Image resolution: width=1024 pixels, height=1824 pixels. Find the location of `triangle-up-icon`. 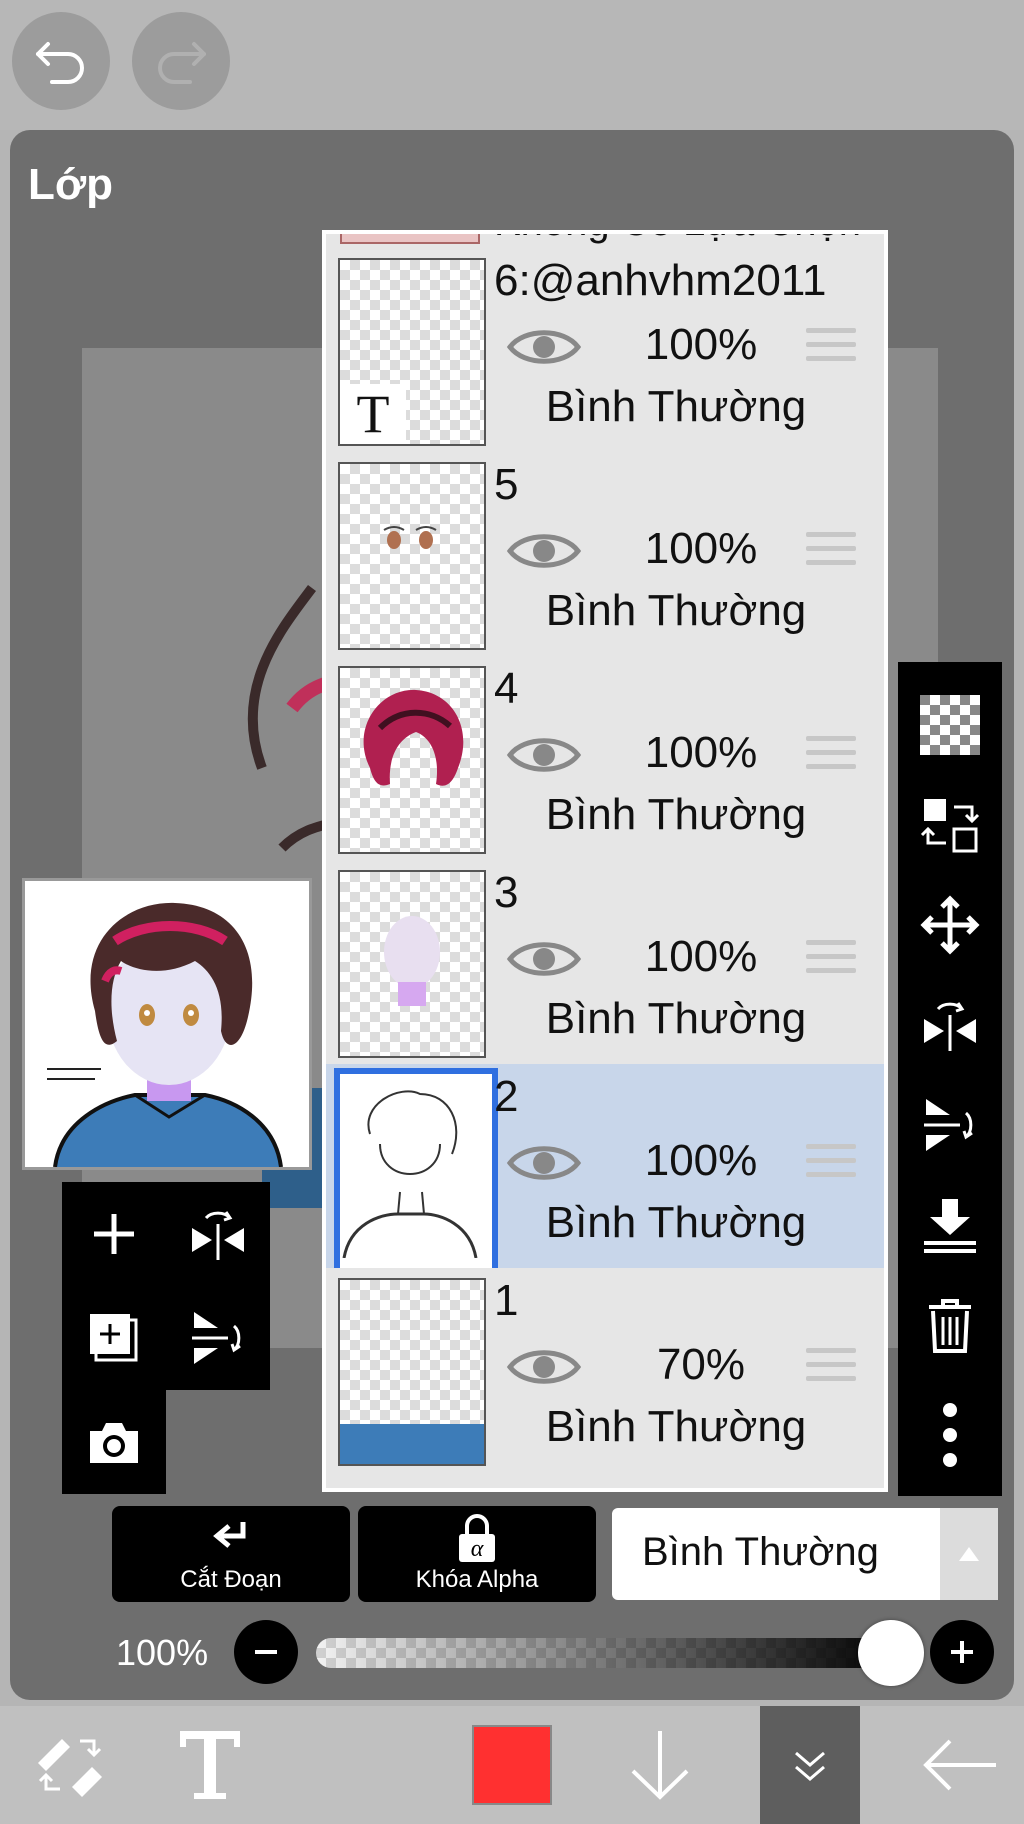

triangle-up-icon is located at coordinates (969, 1554).